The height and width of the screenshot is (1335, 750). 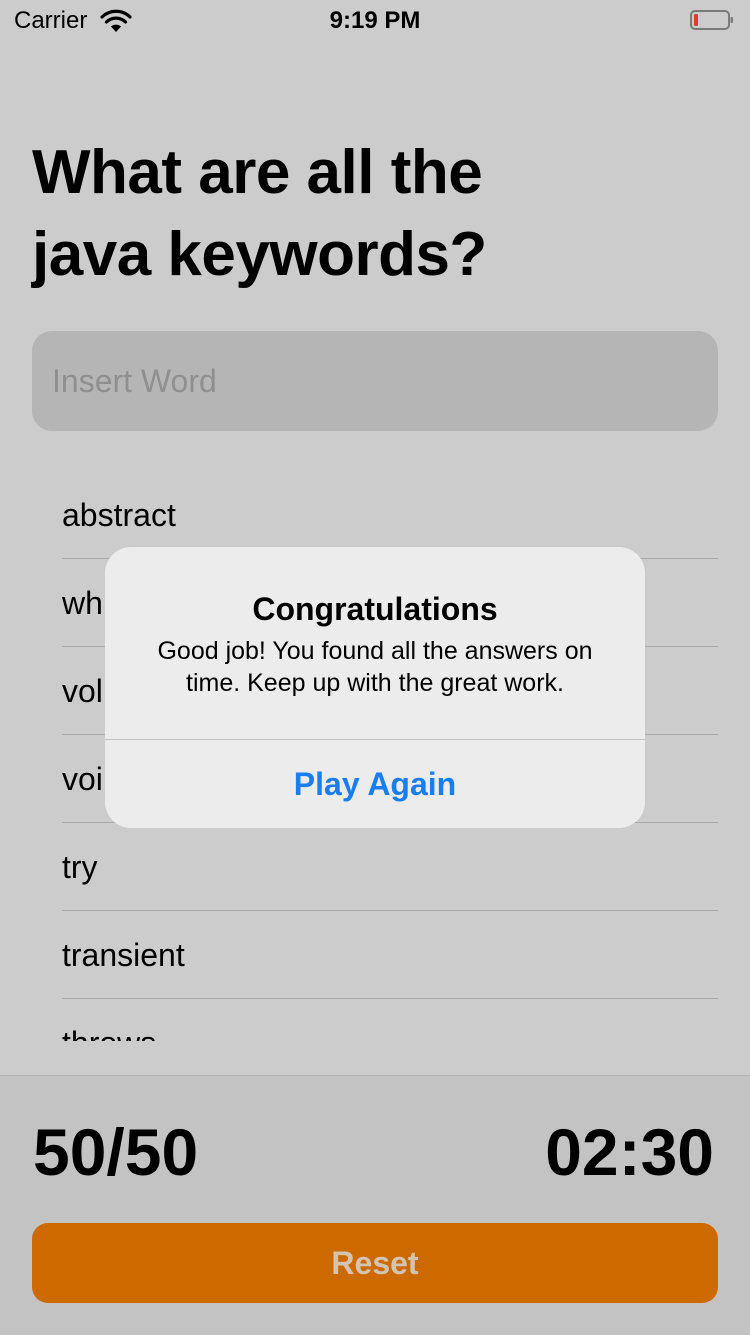 What do you see at coordinates (259, 213) in the screenshot?
I see `question-title: What are all the java keywords?` at bounding box center [259, 213].